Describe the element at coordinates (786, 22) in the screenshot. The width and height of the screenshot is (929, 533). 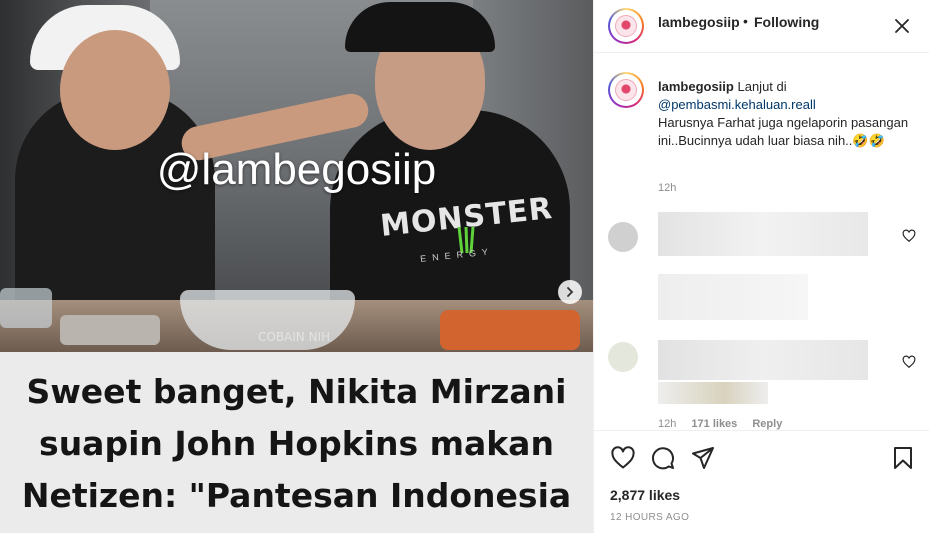
I see `following-button: Following` at that location.